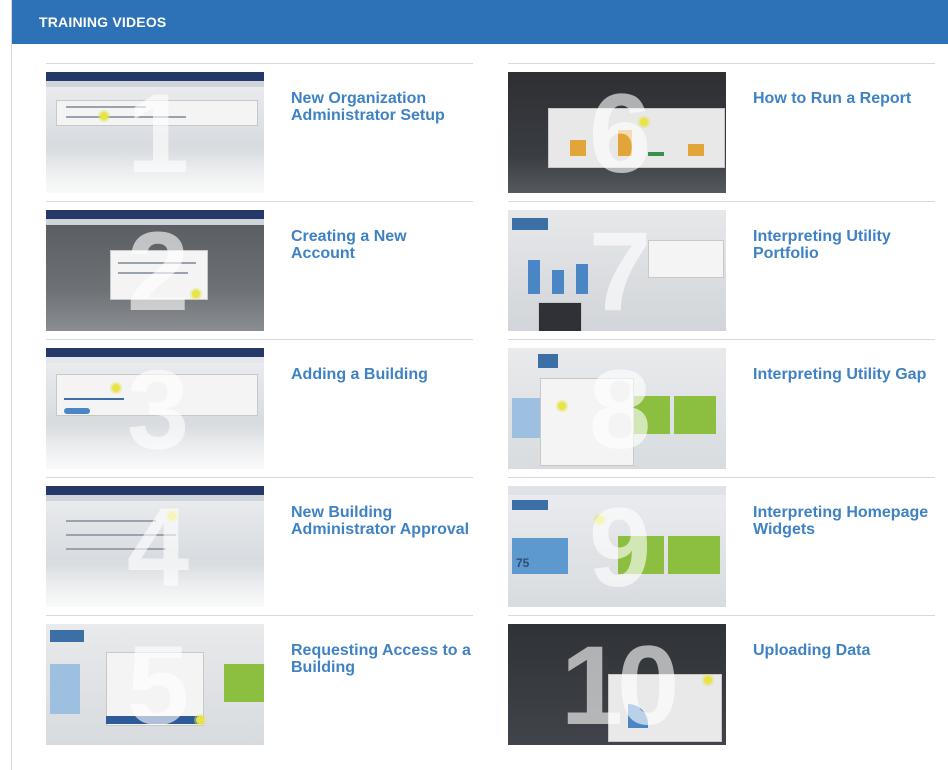  I want to click on video-title-link: New Organization Administrator Setup, so click(381, 107).